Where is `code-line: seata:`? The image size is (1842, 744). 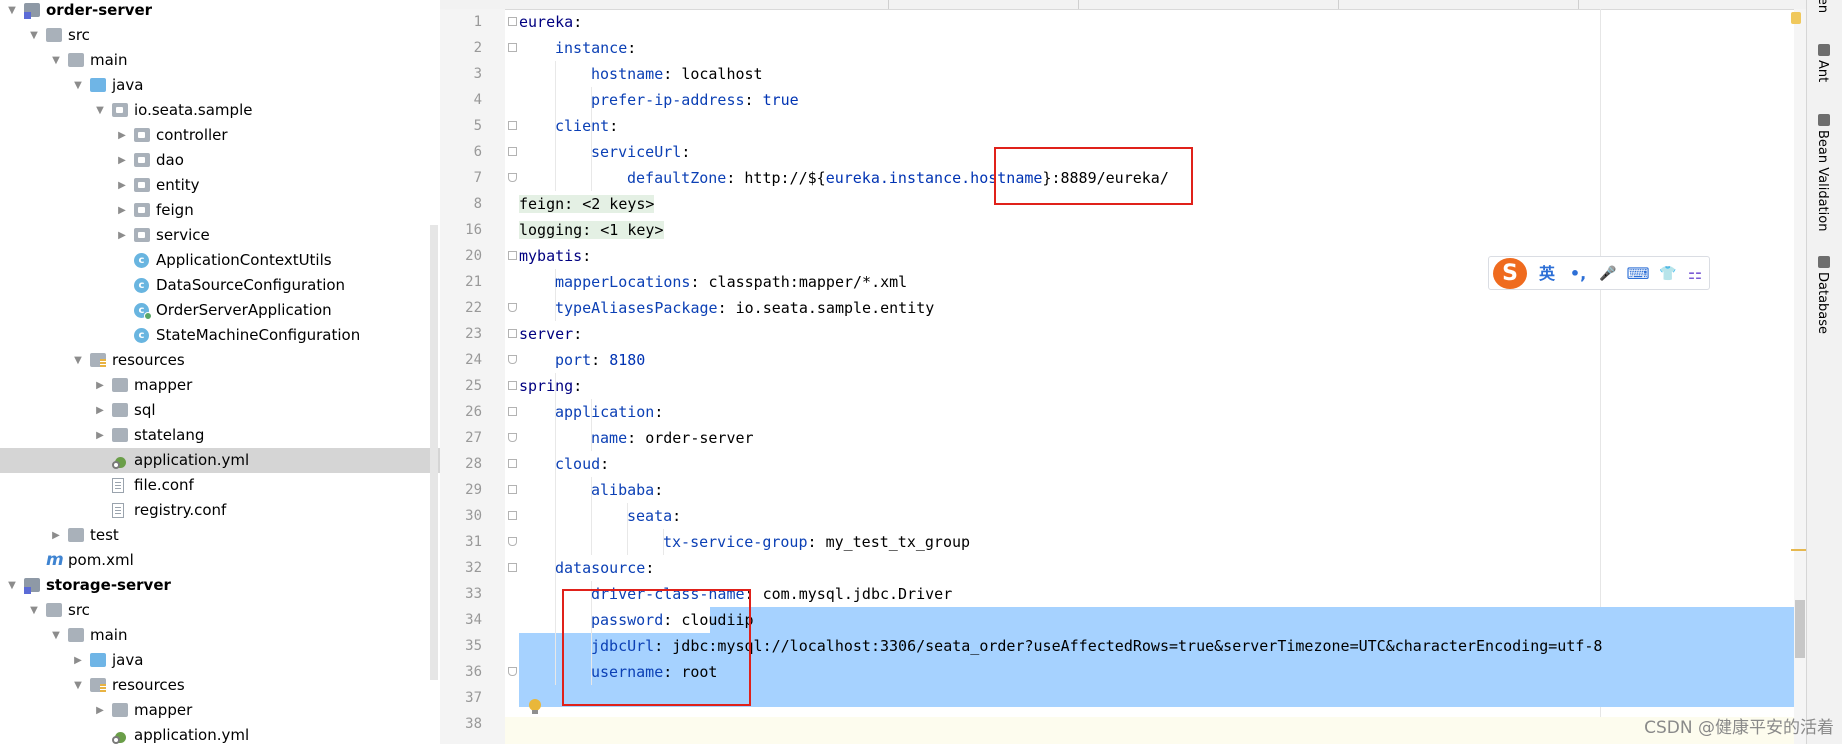
code-line: seata: is located at coordinates (1162, 516).